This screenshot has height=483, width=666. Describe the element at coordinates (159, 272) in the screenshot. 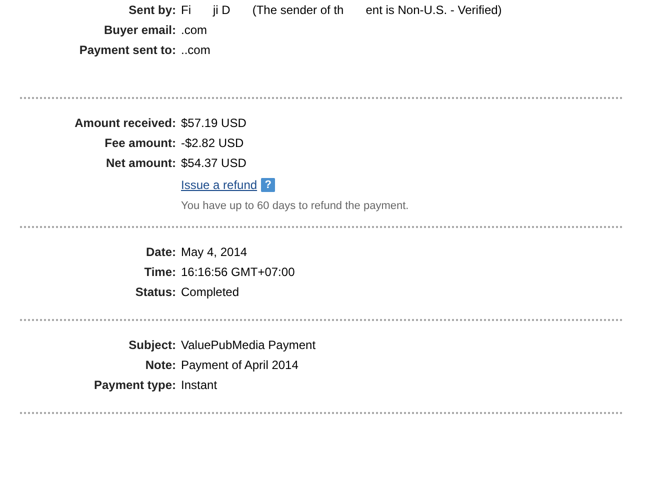

I see `field-label: Time:` at that location.